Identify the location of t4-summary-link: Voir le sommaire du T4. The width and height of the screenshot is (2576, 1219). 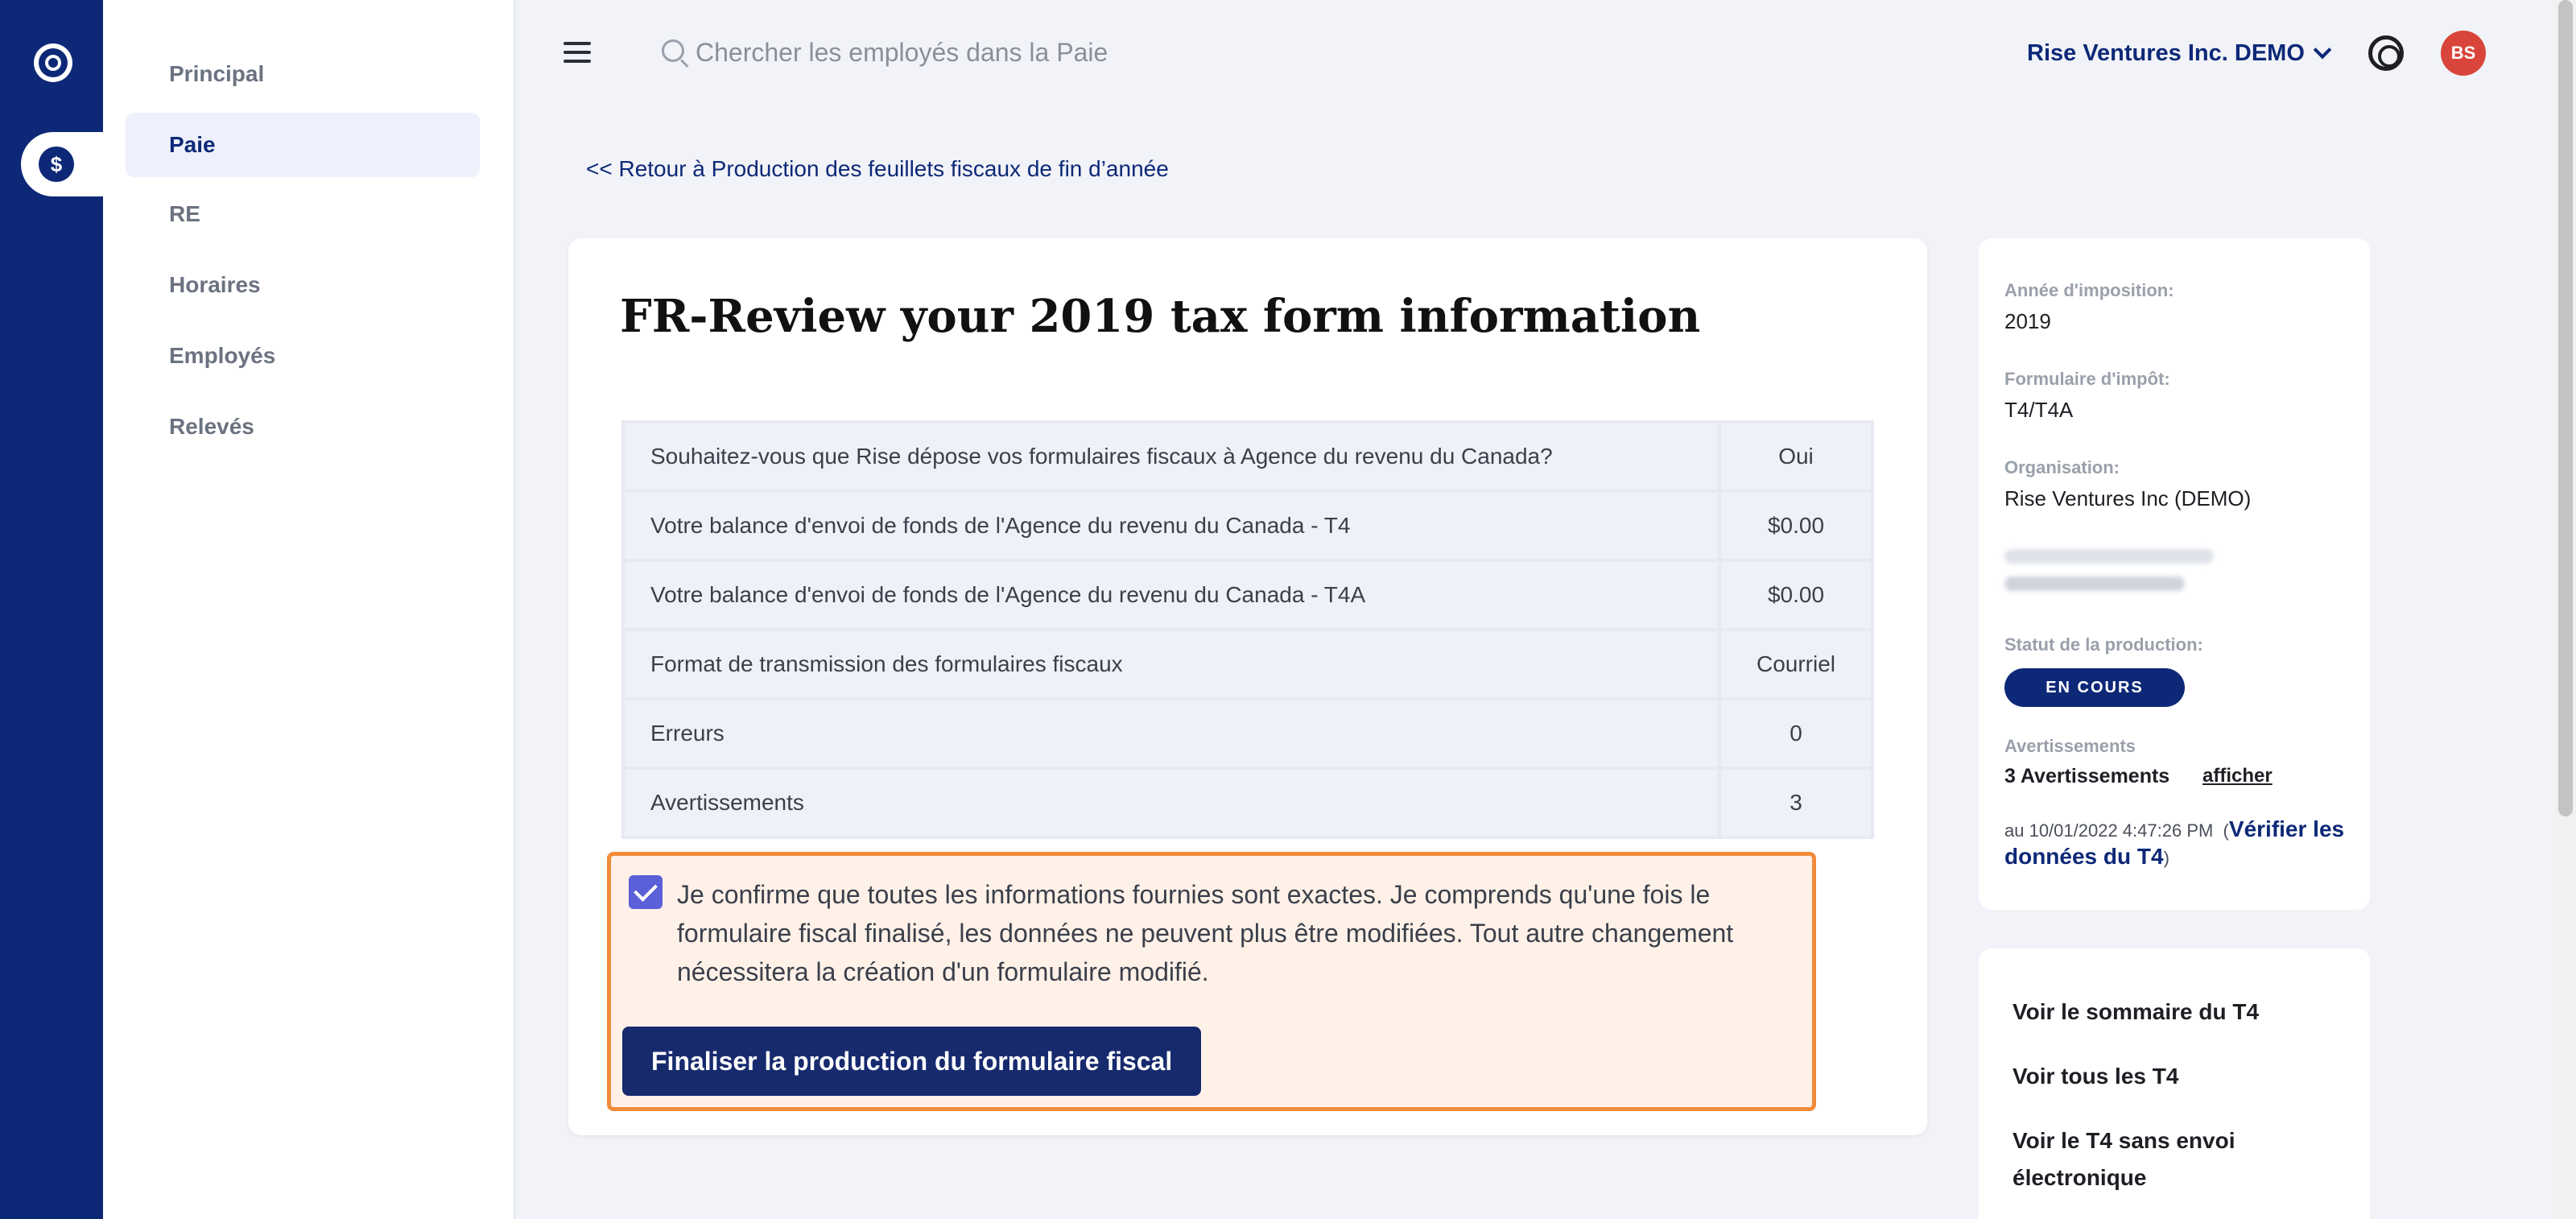
(2182, 1013).